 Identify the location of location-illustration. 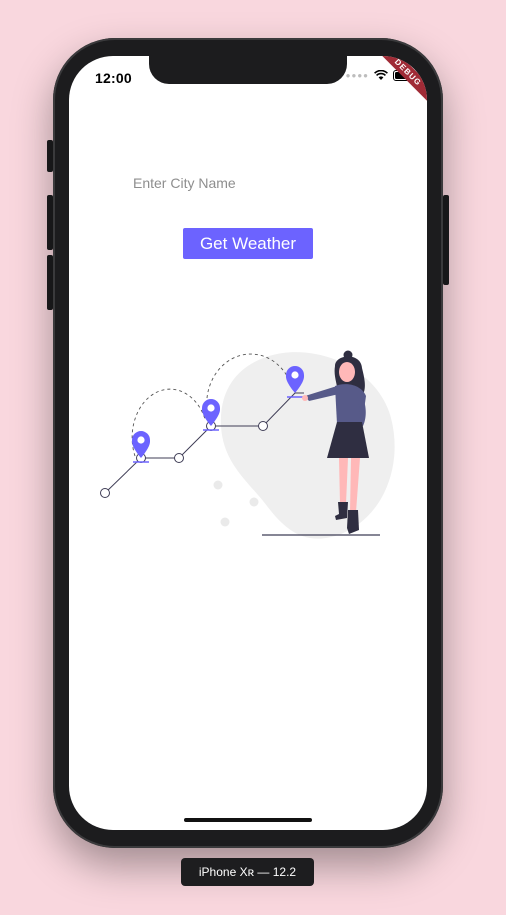
(247, 444).